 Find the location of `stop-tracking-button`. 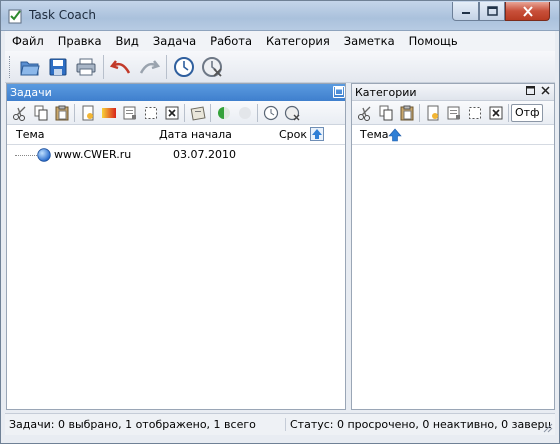

stop-tracking-button is located at coordinates (212, 67).